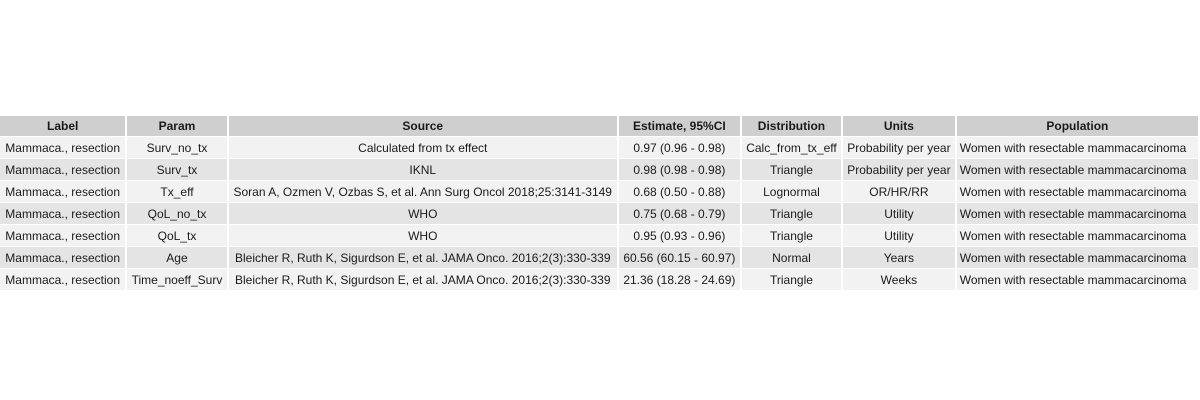 The width and height of the screenshot is (1200, 400). I want to click on cell-param: Age, so click(177, 258).